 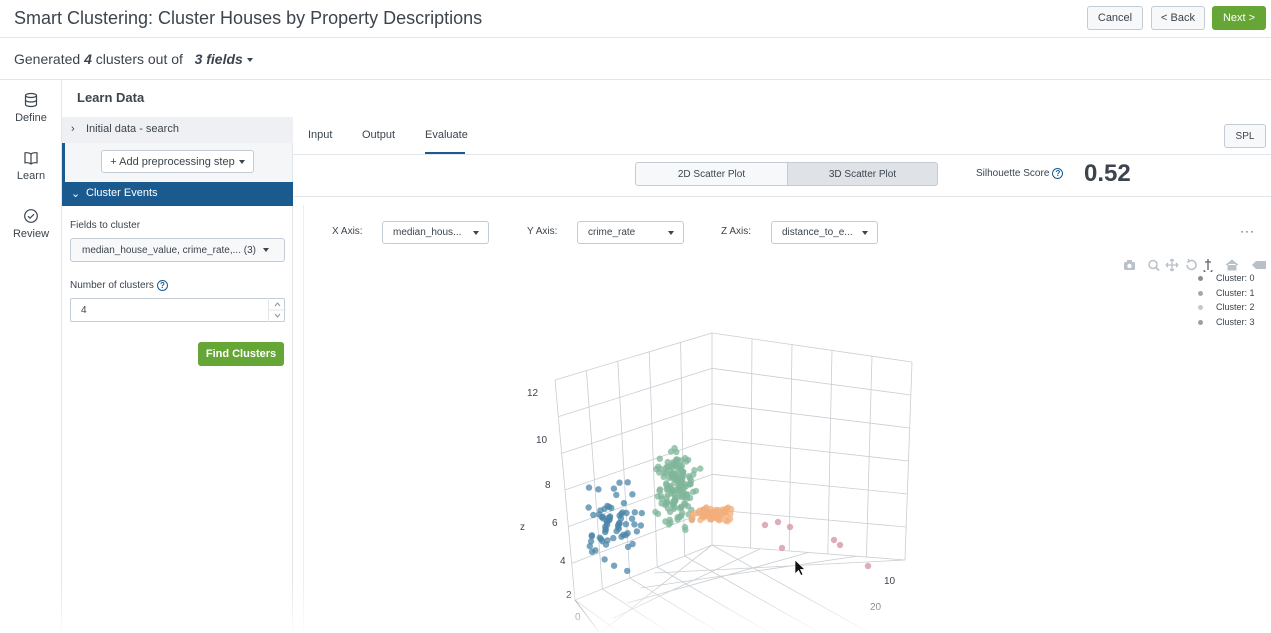 What do you see at coordinates (569, 595) in the screenshot?
I see `z-tick-label: 2` at bounding box center [569, 595].